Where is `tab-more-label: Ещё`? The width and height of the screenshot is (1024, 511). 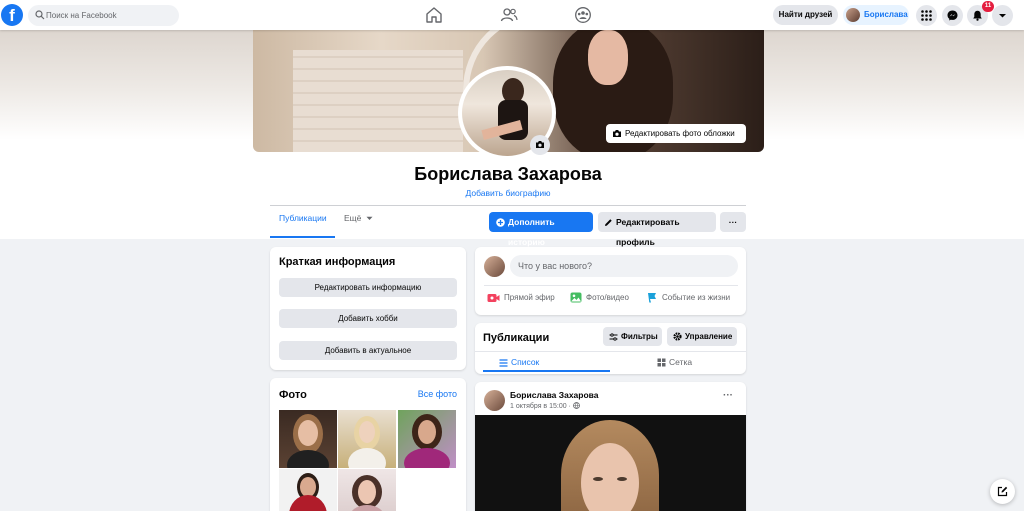 tab-more-label: Ещё is located at coordinates (353, 218).